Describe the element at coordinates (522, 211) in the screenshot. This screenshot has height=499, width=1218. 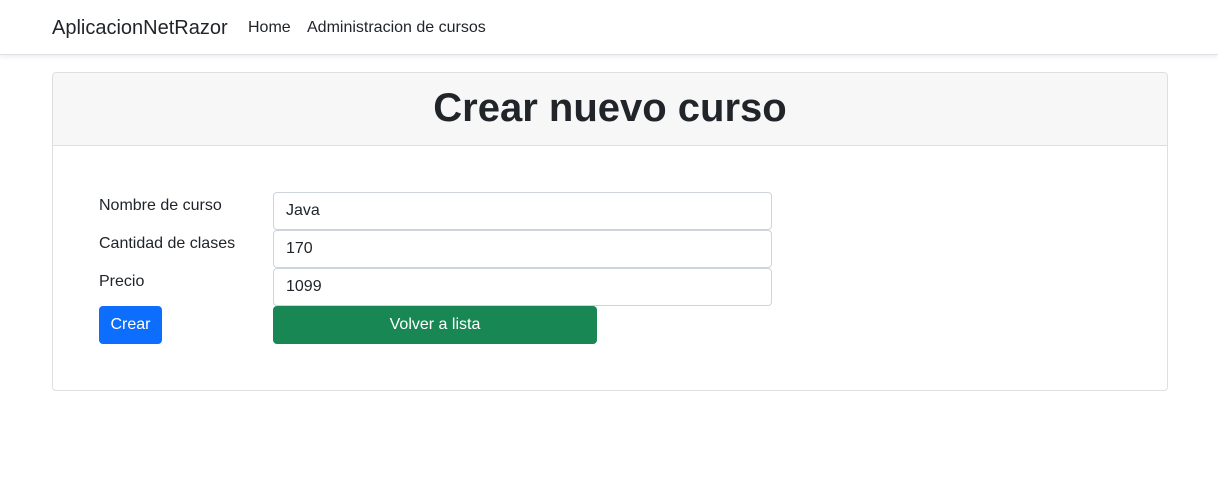
I see `nombre-curso-input` at that location.